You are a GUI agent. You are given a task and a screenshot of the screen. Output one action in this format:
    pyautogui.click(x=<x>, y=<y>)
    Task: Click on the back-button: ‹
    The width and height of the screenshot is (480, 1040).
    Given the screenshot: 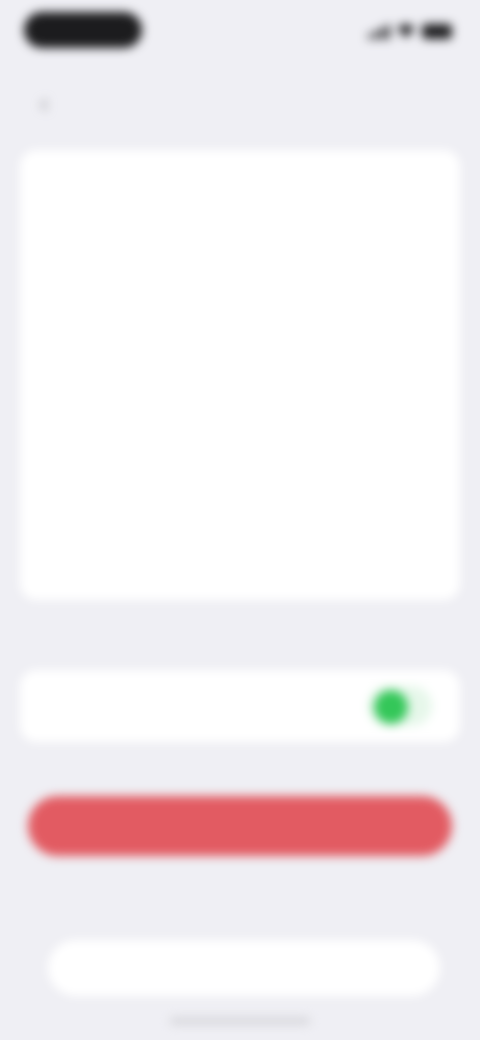 What is the action you would take?
    pyautogui.click(x=44, y=103)
    